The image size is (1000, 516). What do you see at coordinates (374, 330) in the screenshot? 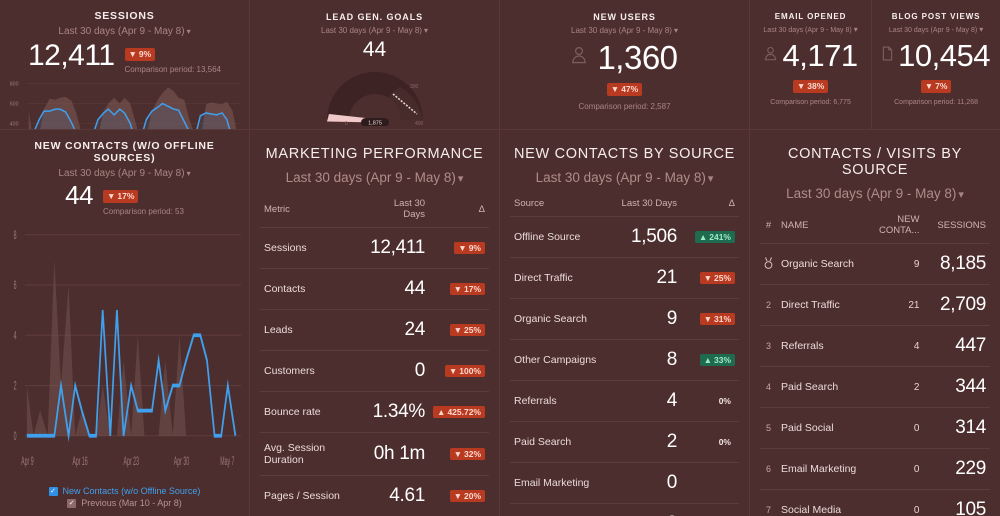
I see `table-row: Leads 24 ▼ 25%` at bounding box center [374, 330].